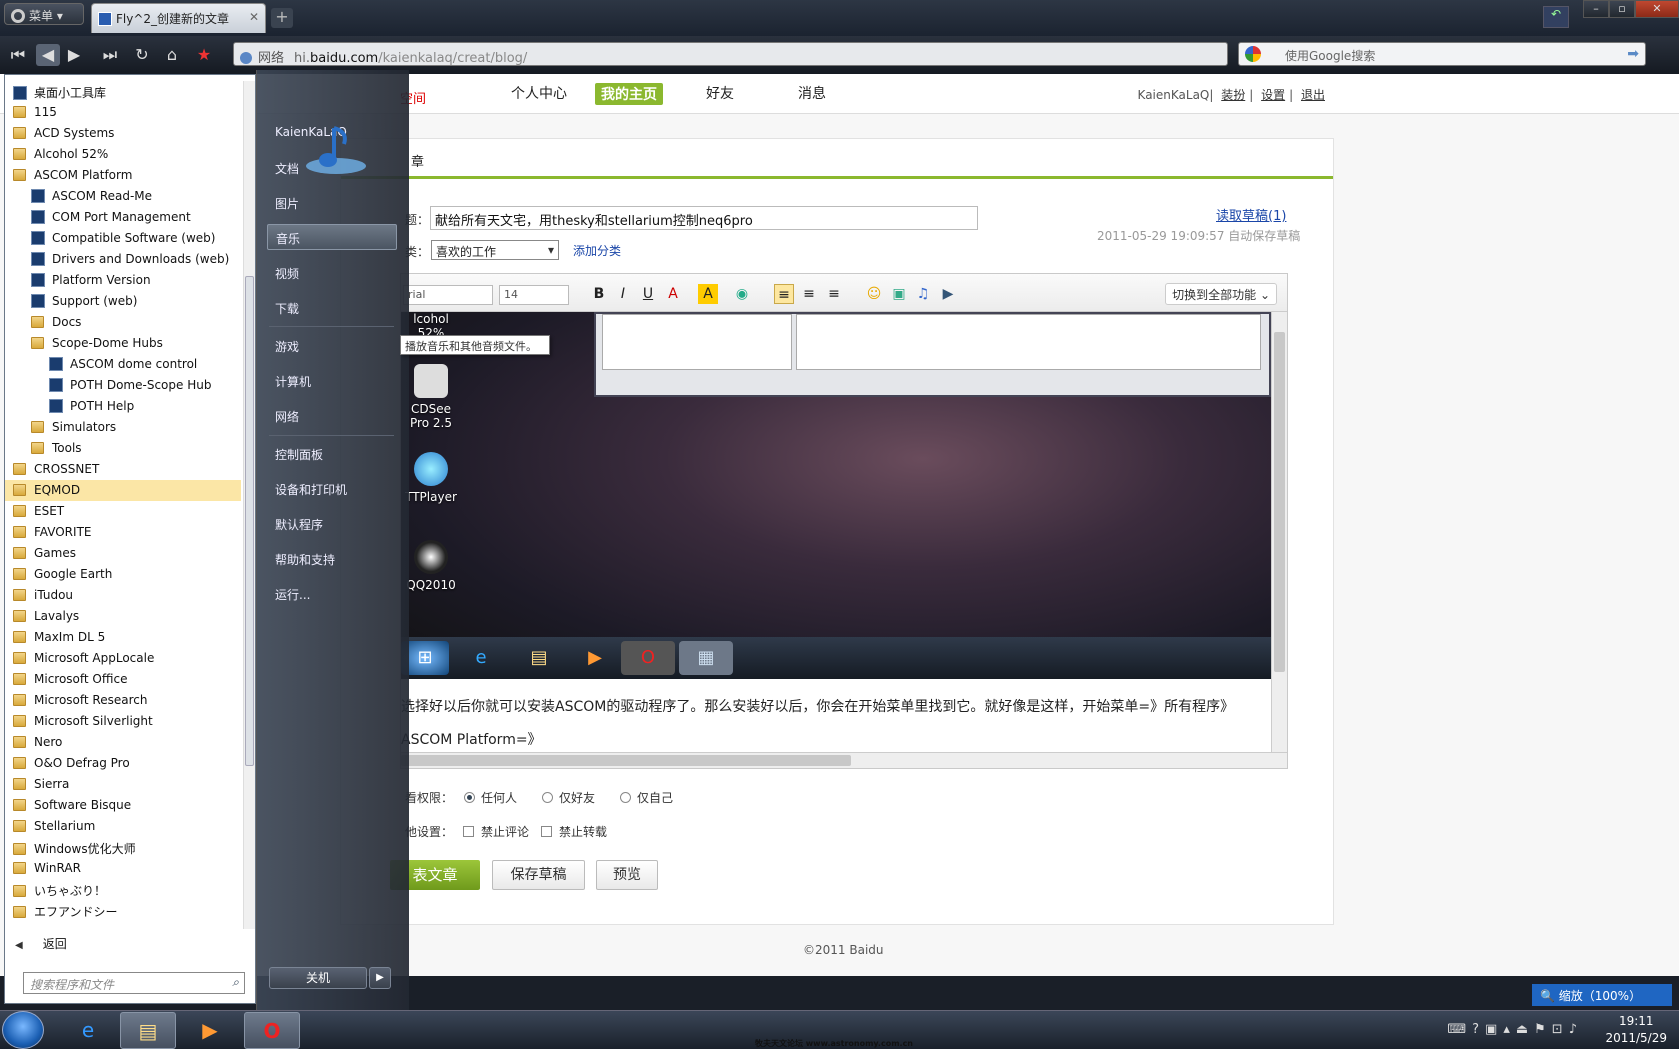 The width and height of the screenshot is (1679, 1049). I want to click on start-item-games: 游戏, so click(332, 346).